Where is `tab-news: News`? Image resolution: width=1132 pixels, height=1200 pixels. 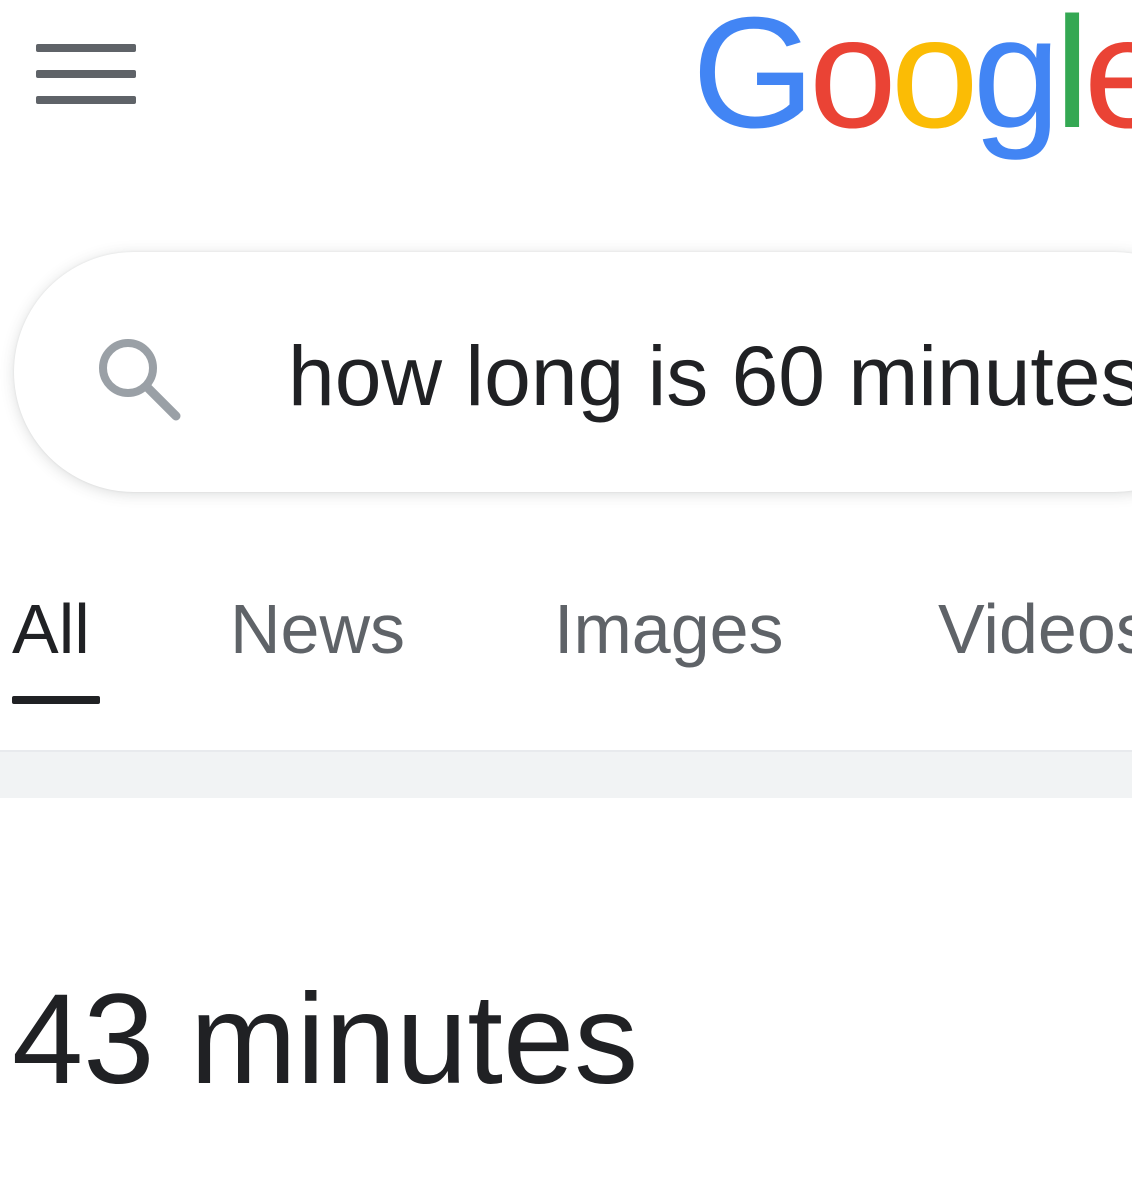 tab-news: News is located at coordinates (317, 634).